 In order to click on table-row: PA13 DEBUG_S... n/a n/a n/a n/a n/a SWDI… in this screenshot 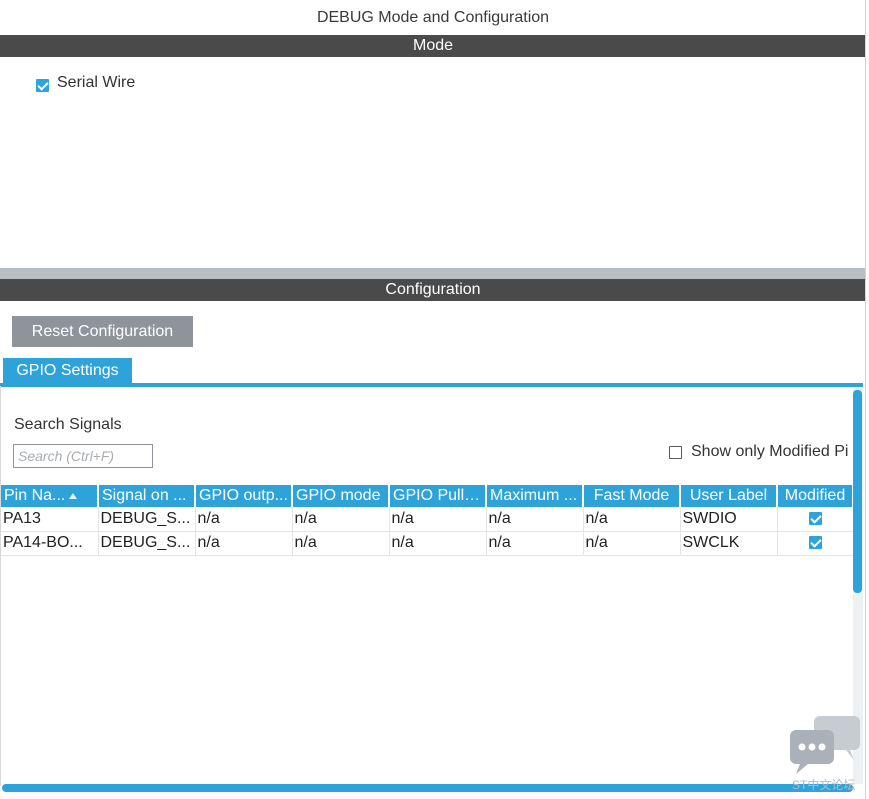, I will do `click(427, 519)`.